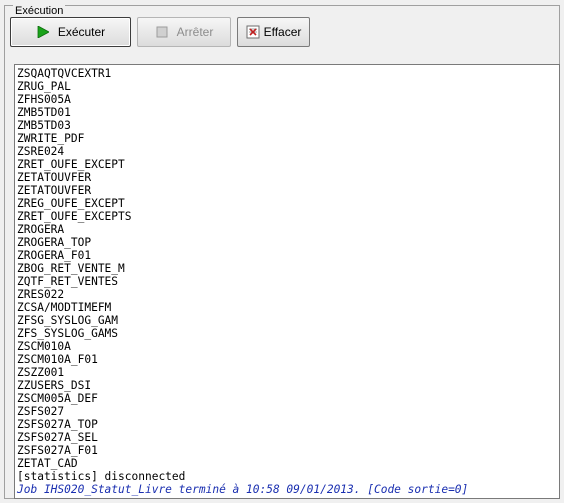 This screenshot has width=564, height=503. I want to click on console-line: ZFS_SYSLOG_GAMS, so click(68, 333).